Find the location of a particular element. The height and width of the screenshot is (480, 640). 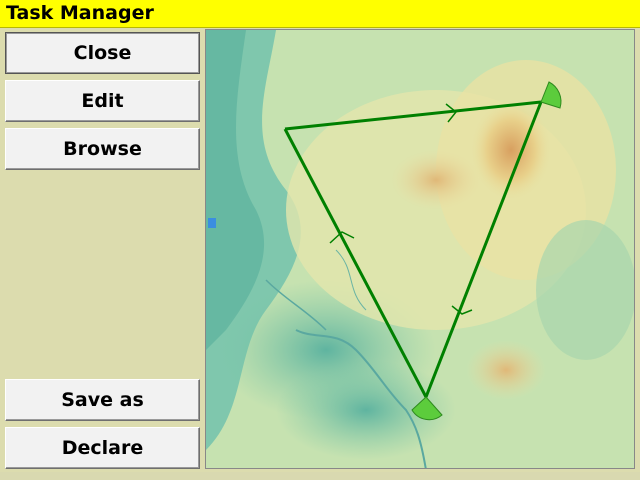

browse-button: Browse is located at coordinates (102, 149).